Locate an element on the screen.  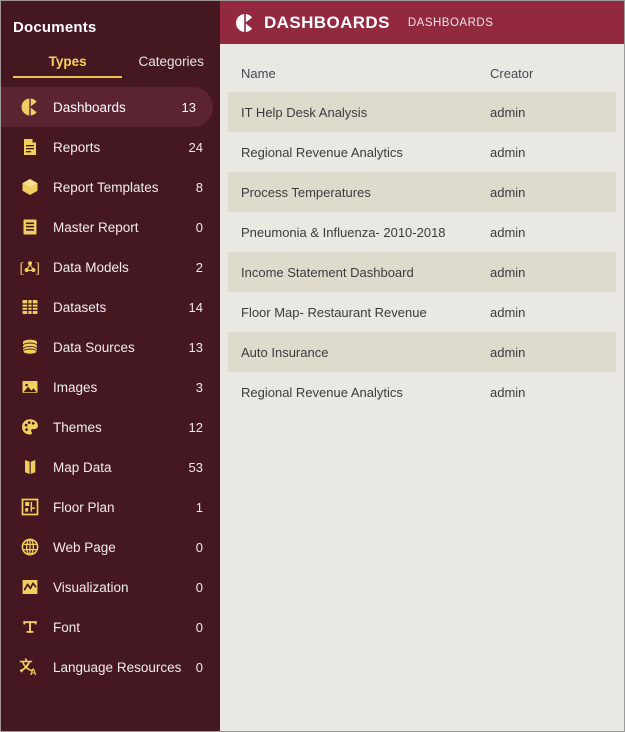
cell-name: IT Help Desk Analysis is located at coordinates (304, 112).